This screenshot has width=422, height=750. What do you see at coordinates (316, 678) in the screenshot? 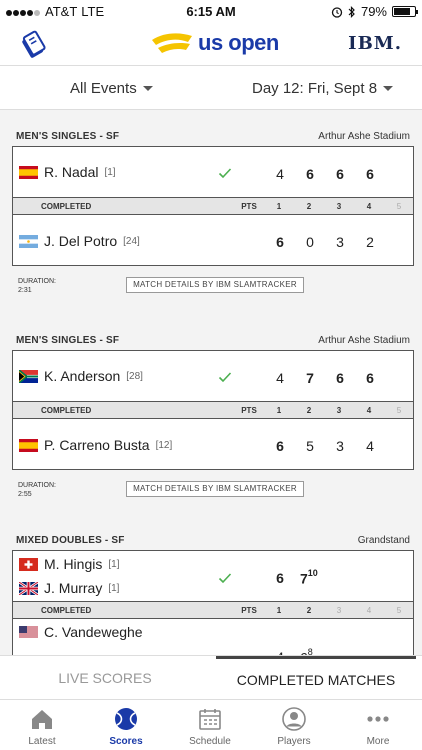
I see `completed-matches-tab: COMPLETED MATCHES` at bounding box center [316, 678].